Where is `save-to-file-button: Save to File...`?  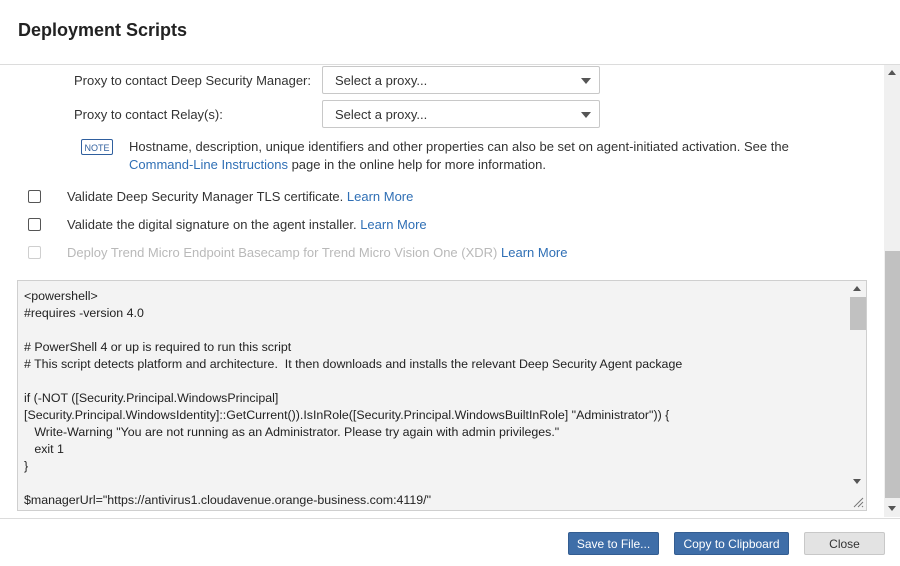
save-to-file-button: Save to File... is located at coordinates (613, 543).